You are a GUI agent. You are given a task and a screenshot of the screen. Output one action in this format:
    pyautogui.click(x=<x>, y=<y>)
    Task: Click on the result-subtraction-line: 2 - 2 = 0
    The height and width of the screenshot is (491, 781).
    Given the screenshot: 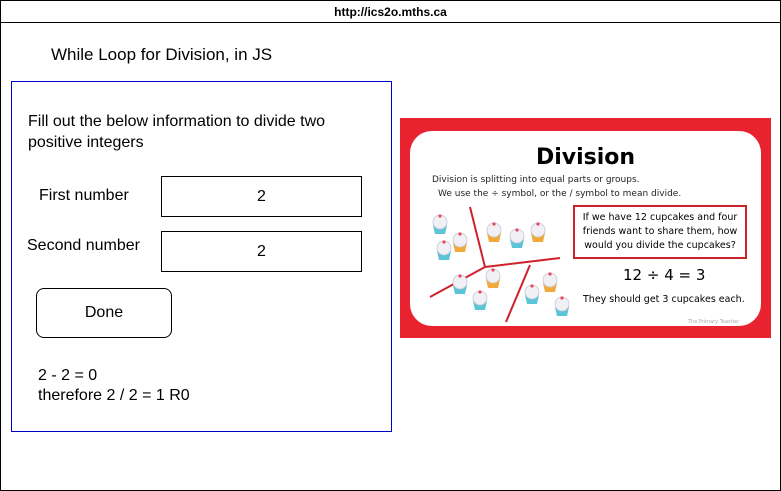 What is the action you would take?
    pyautogui.click(x=68, y=375)
    